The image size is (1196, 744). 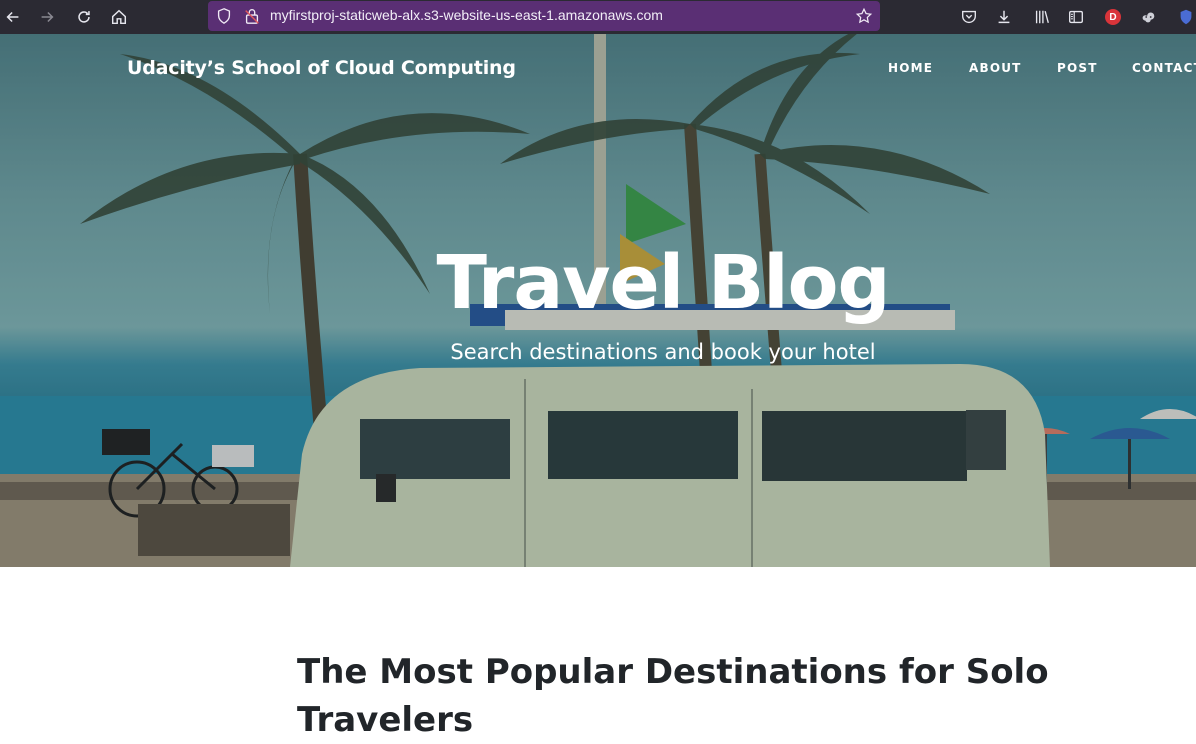 What do you see at coordinates (321, 68) in the screenshot?
I see `site-brand: Udacity’s School of Cloud Computing` at bounding box center [321, 68].